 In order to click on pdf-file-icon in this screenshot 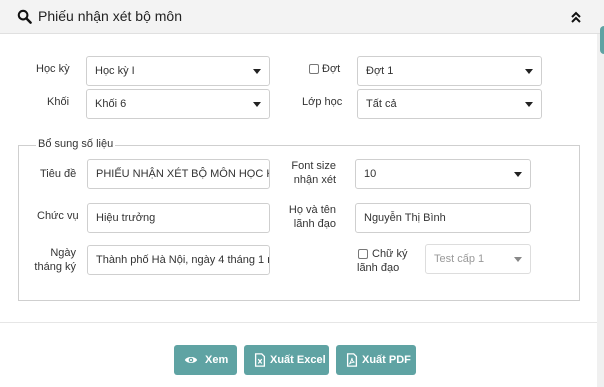, I will do `click(352, 360)`.